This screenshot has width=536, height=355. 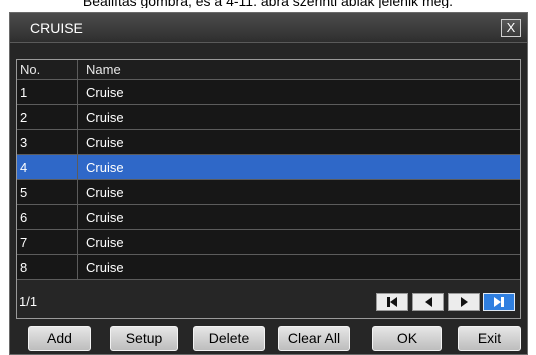 What do you see at coordinates (47, 167) in the screenshot?
I see `row-number: 4` at bounding box center [47, 167].